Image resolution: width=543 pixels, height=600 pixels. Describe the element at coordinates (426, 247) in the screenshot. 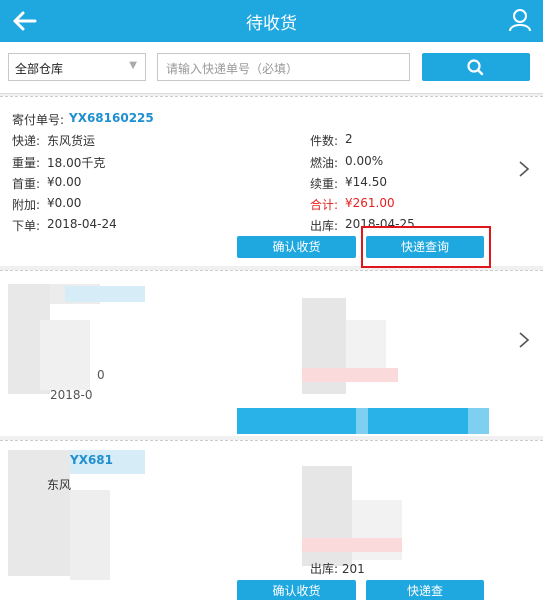

I see `highlight-box` at that location.